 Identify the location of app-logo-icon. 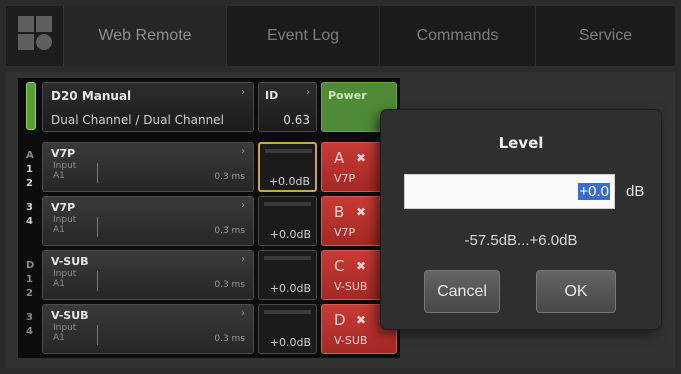
(35, 36).